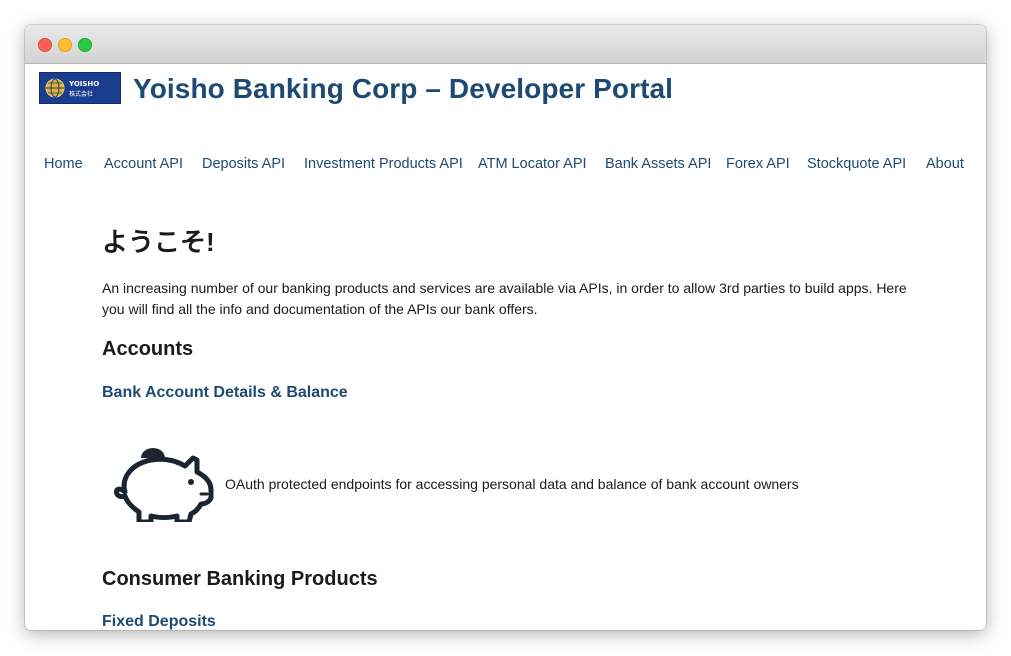 Image resolution: width=1011 pixels, height=656 pixels. What do you see at coordinates (225, 393) in the screenshot?
I see `link-bank-account-details: Bank Account Details & Balance` at bounding box center [225, 393].